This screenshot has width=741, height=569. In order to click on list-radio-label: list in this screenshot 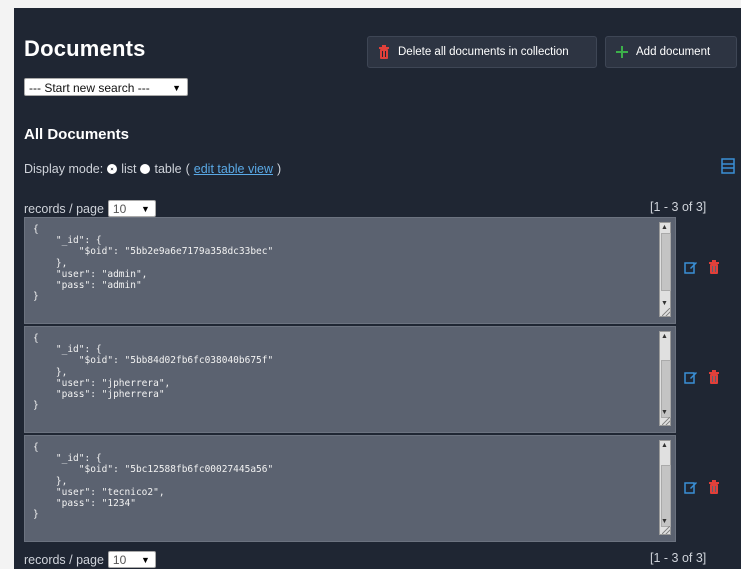, I will do `click(129, 169)`.